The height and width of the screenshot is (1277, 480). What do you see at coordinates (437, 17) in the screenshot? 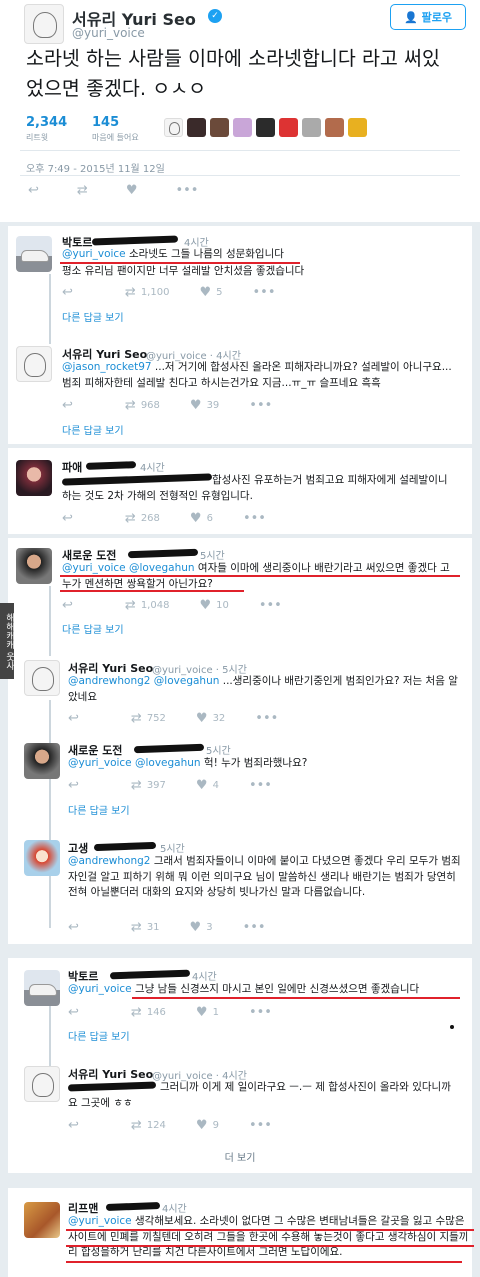
I see `follow-label: 팔로우` at bounding box center [437, 17].